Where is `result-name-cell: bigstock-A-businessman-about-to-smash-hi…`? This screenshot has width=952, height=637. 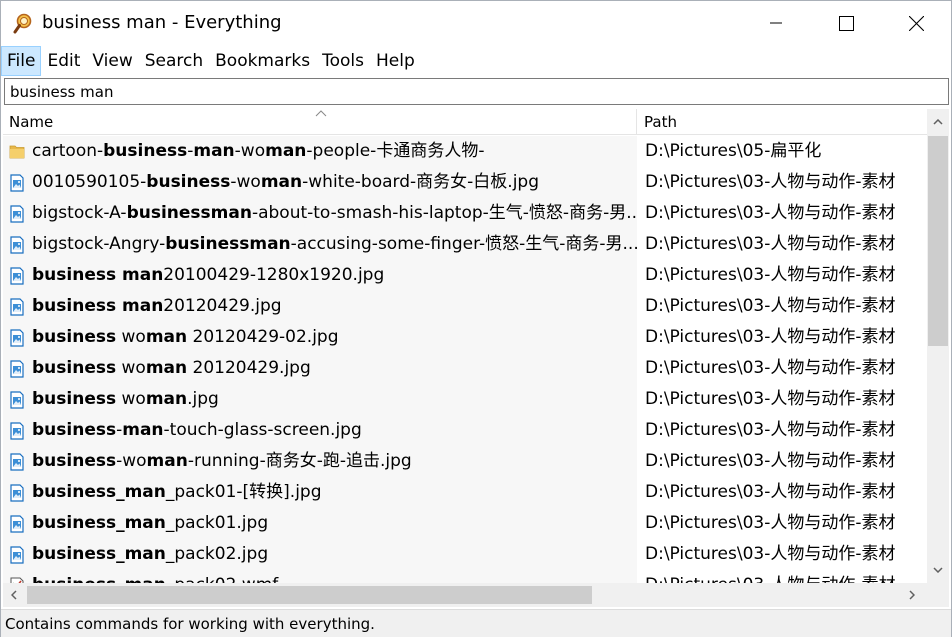 result-name-cell: bigstock-A-businessman-about-to-smash-hi… is located at coordinates (320, 213).